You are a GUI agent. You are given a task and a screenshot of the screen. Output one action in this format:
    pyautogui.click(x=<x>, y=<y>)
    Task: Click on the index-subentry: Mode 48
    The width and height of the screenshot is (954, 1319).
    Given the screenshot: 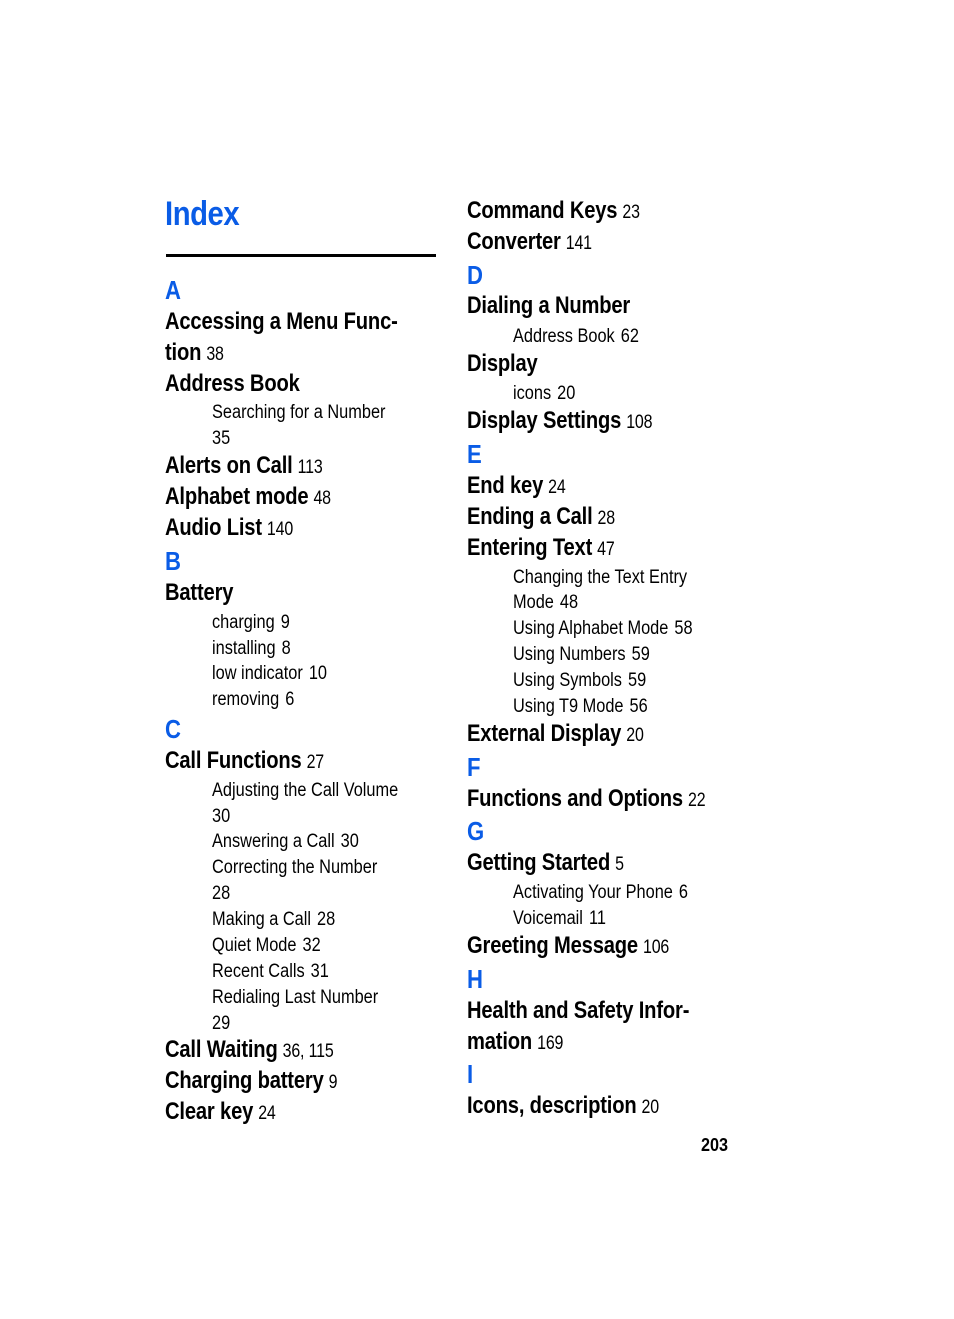 What is the action you would take?
    pyautogui.click(x=545, y=603)
    